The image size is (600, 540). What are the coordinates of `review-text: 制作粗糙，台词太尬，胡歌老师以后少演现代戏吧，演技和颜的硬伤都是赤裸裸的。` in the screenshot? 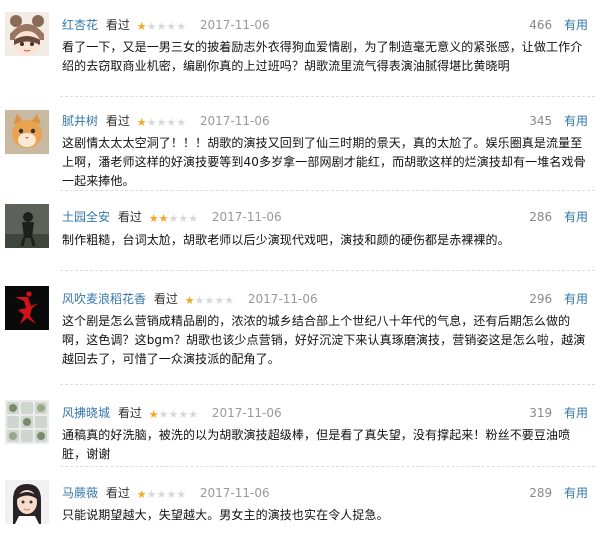 It's located at (286, 240).